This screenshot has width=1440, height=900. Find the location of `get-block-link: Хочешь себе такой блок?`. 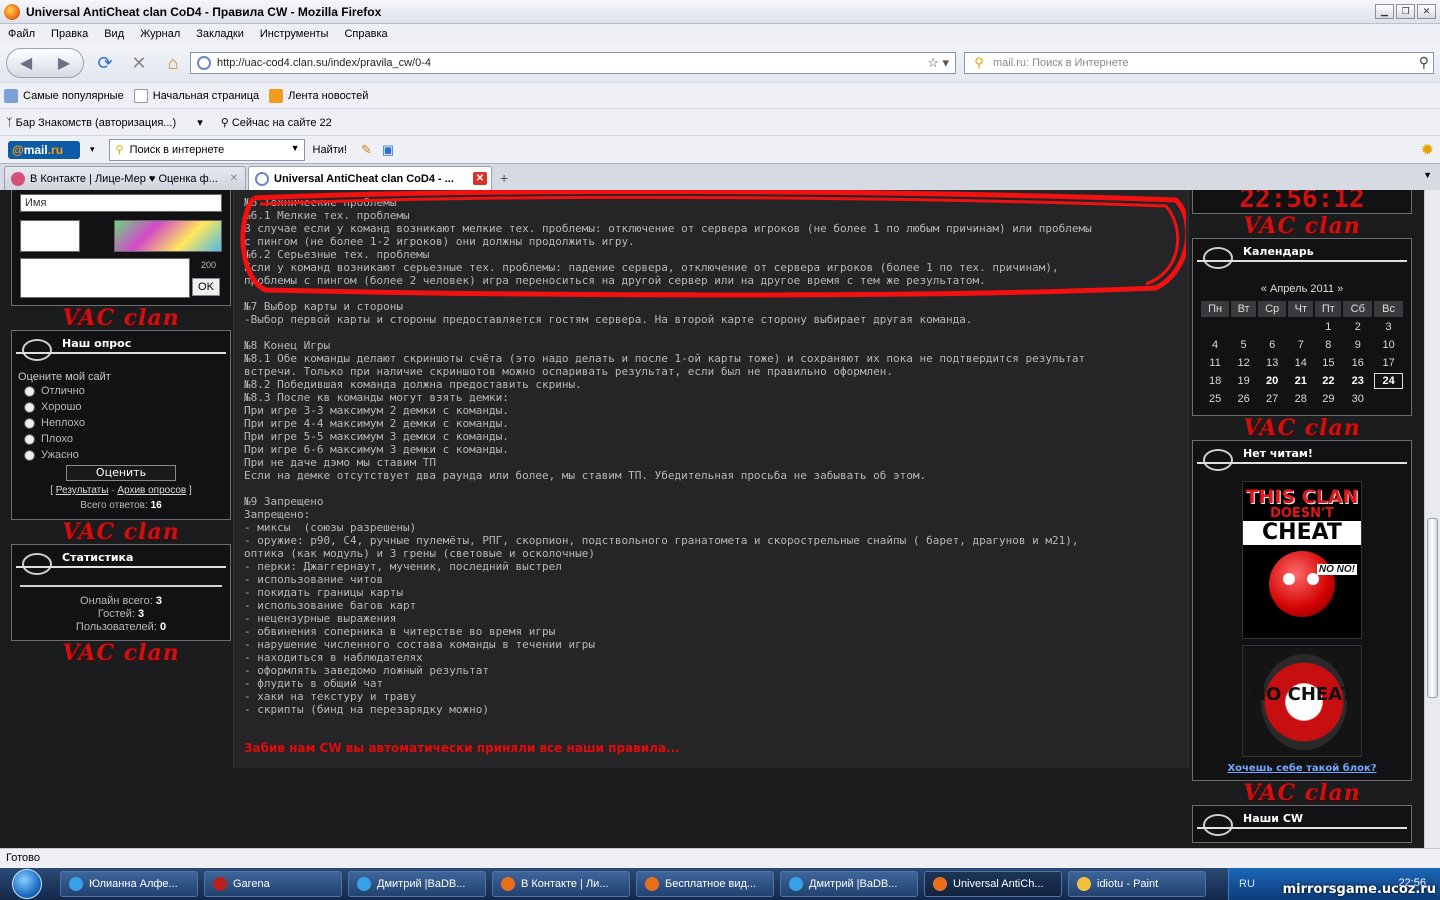

get-block-link: Хочешь себе такой блок? is located at coordinates (1302, 768).